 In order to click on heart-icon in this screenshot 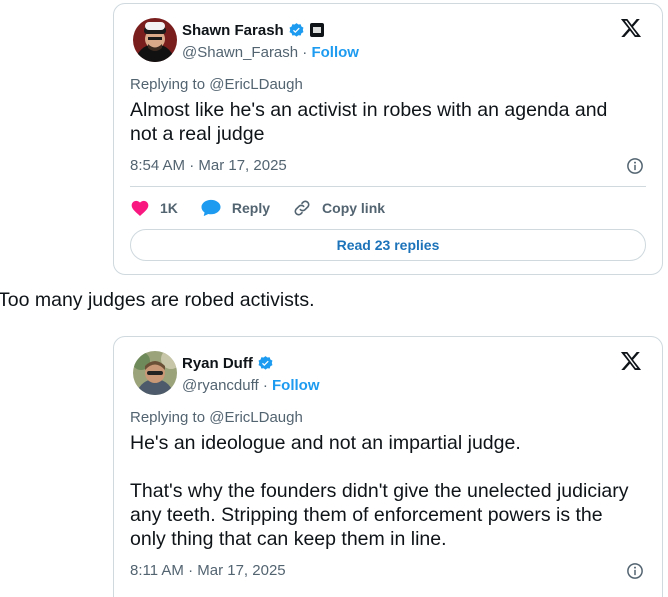, I will do `click(140, 208)`.